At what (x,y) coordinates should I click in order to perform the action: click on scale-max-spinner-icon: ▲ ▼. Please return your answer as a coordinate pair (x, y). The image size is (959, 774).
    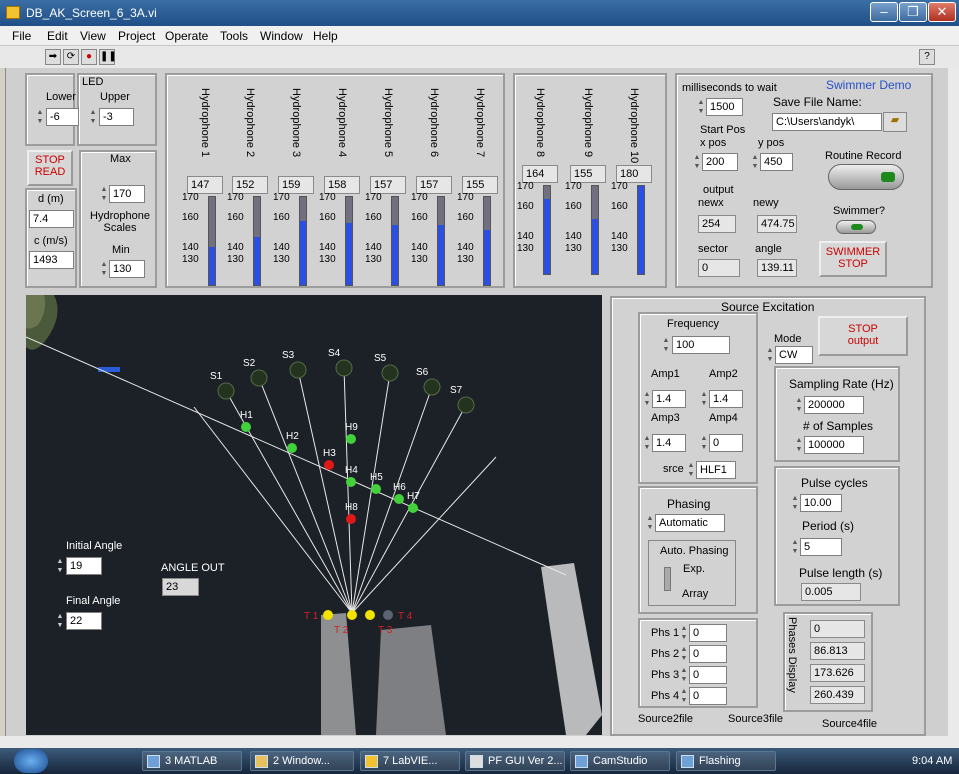
    Looking at the image, I should click on (104, 194).